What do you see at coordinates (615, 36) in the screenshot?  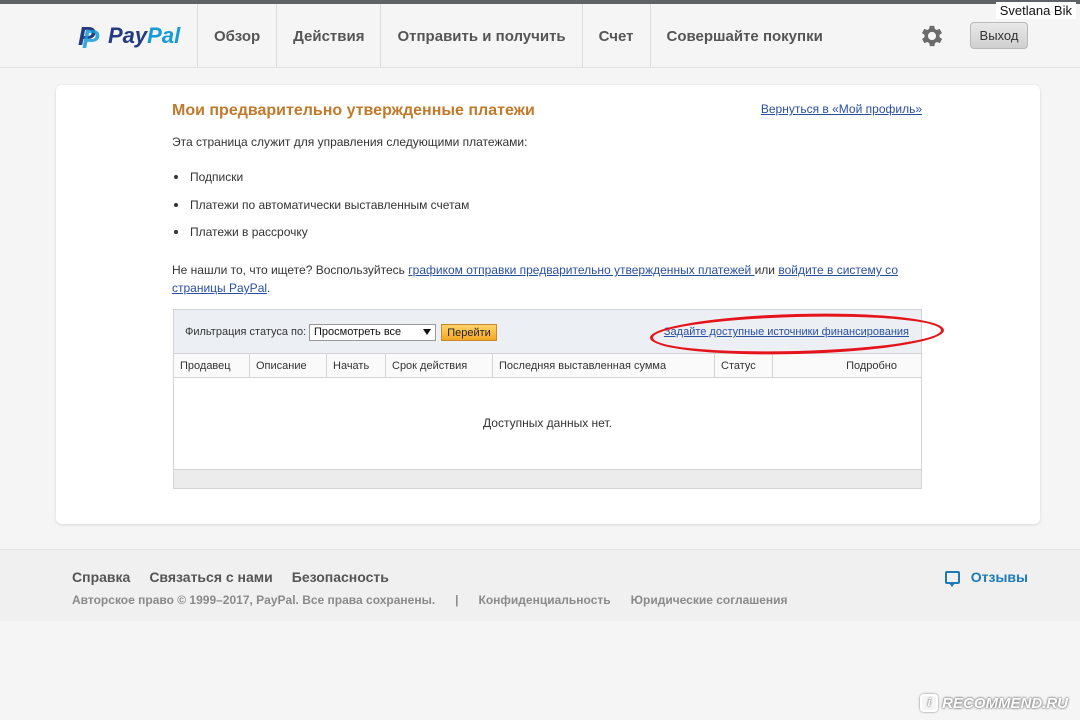 I see `nav-wallet: Счет` at bounding box center [615, 36].